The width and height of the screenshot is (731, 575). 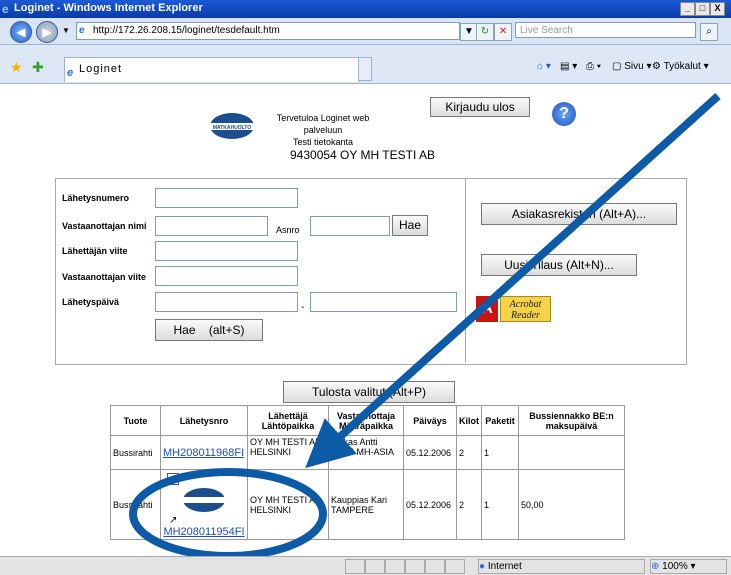 What do you see at coordinates (104, 277) in the screenshot?
I see `vastaanottajan-viite-label: Vastaanottajan viite` at bounding box center [104, 277].